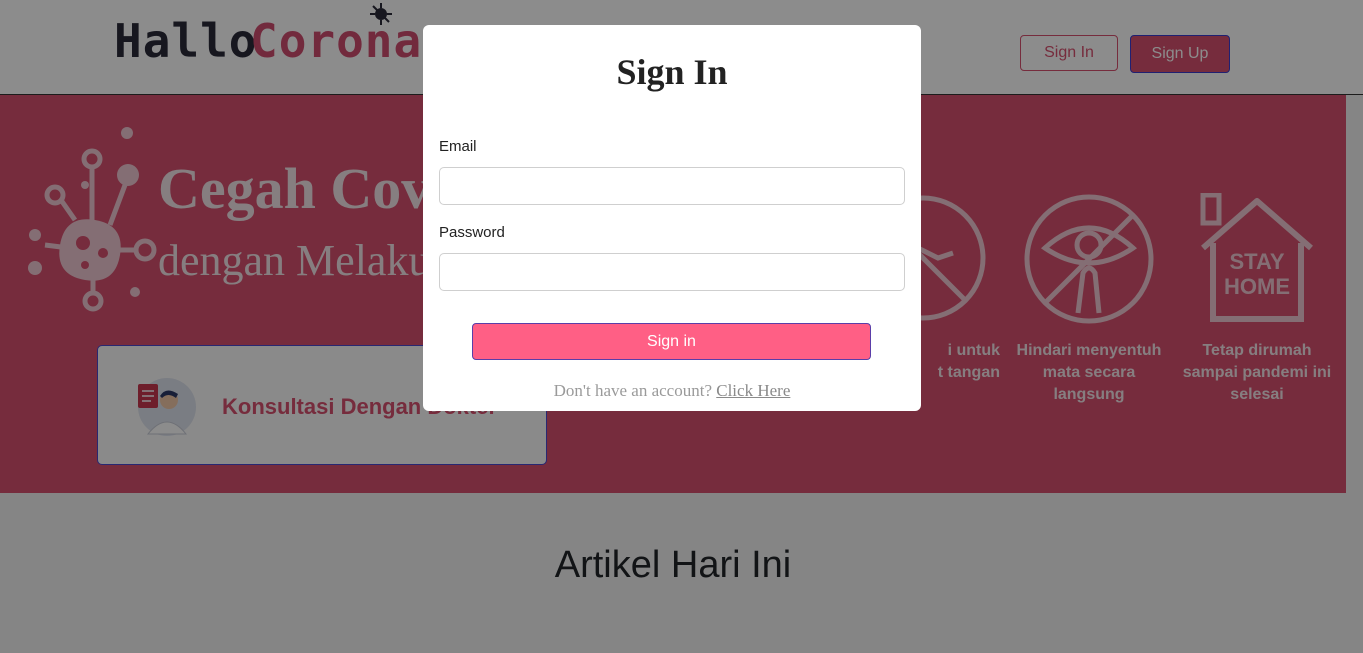  What do you see at coordinates (632, 390) in the screenshot?
I see `signup-hint-text: Don't have an account?` at bounding box center [632, 390].